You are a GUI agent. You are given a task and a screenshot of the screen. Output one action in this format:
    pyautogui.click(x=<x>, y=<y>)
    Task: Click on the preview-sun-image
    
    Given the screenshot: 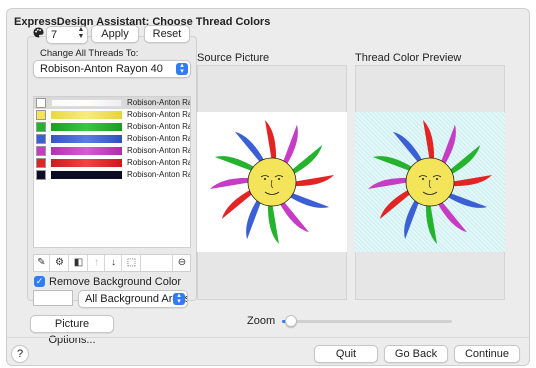 What is the action you would take?
    pyautogui.click(x=430, y=182)
    